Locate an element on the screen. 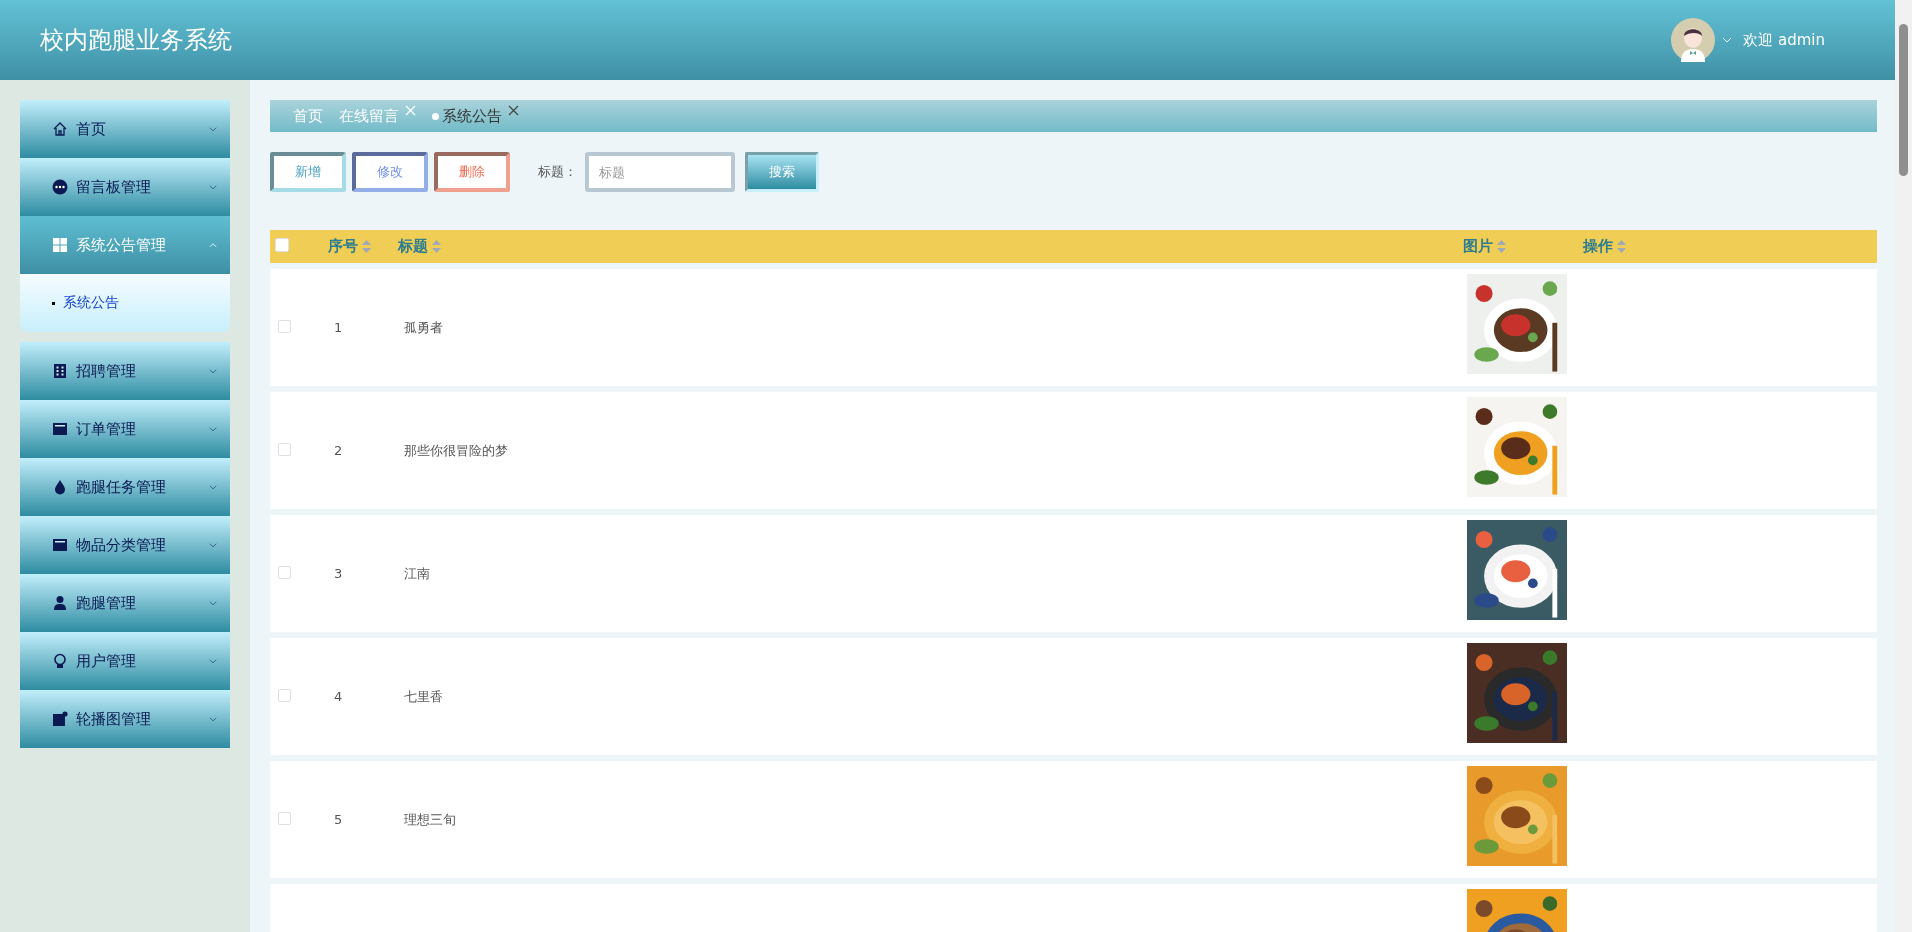  menu-item: 轮播图管理 is located at coordinates (125, 719).